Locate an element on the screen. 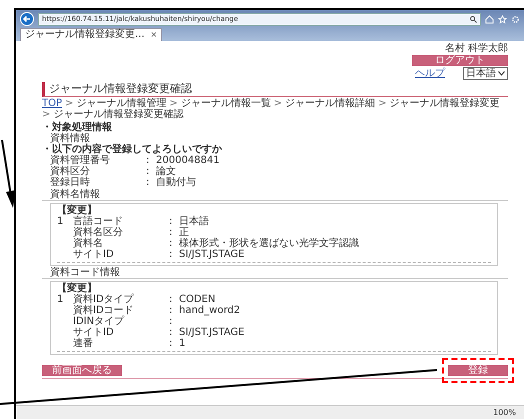  breadcrumb-item: ジャーナル情報登録変更確認 is located at coordinates (118, 114).